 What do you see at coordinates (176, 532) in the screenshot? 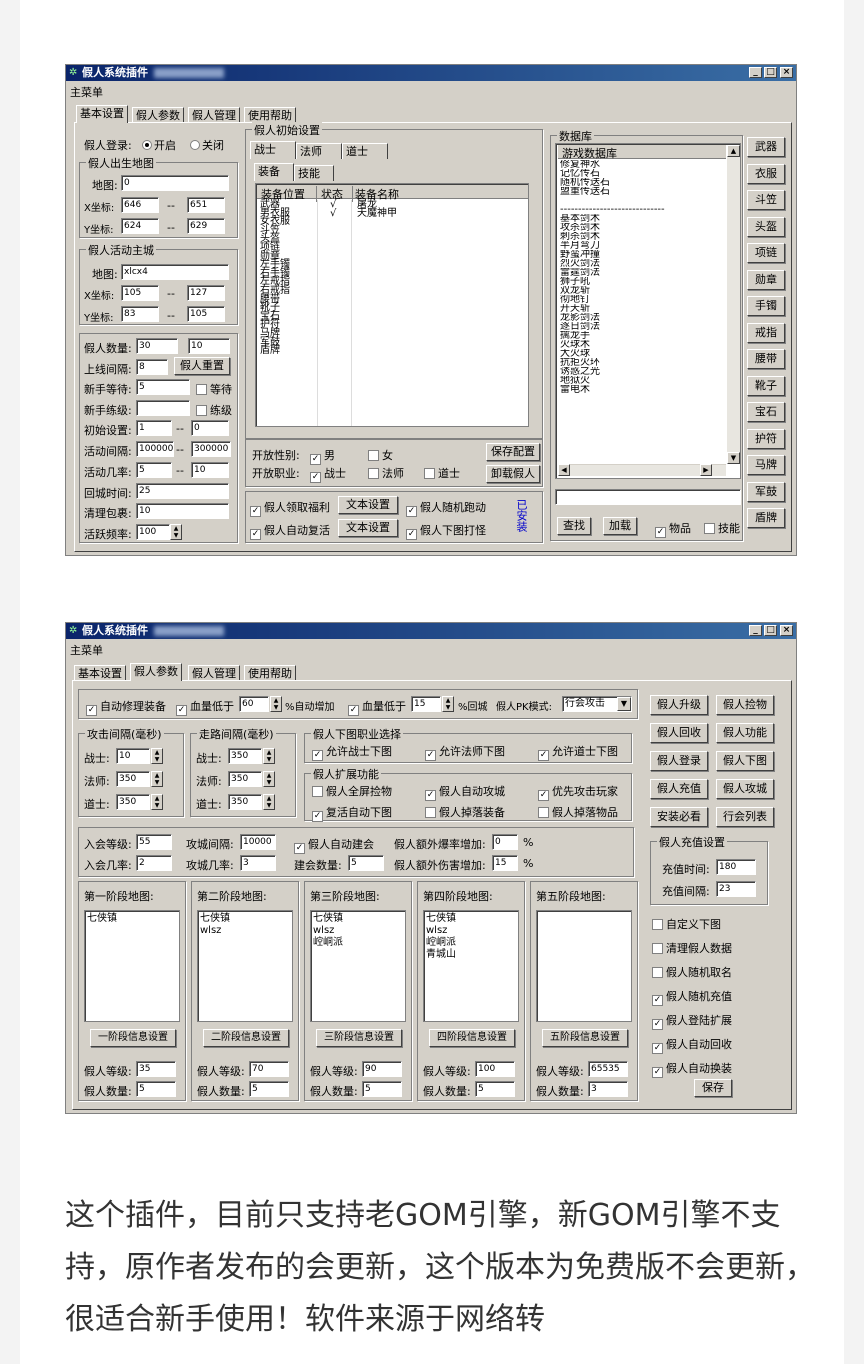
I see `freq-spinner: ▲ ▼` at bounding box center [176, 532].